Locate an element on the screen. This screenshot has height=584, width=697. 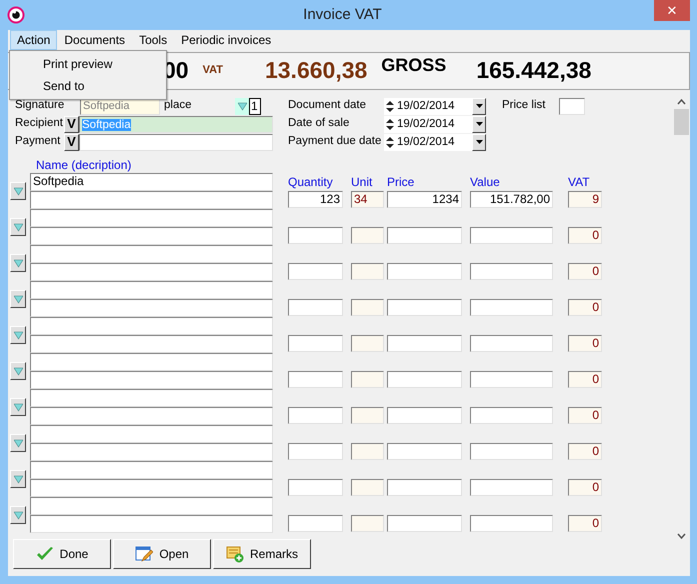
value-field: 151.782,00 is located at coordinates (511, 199).